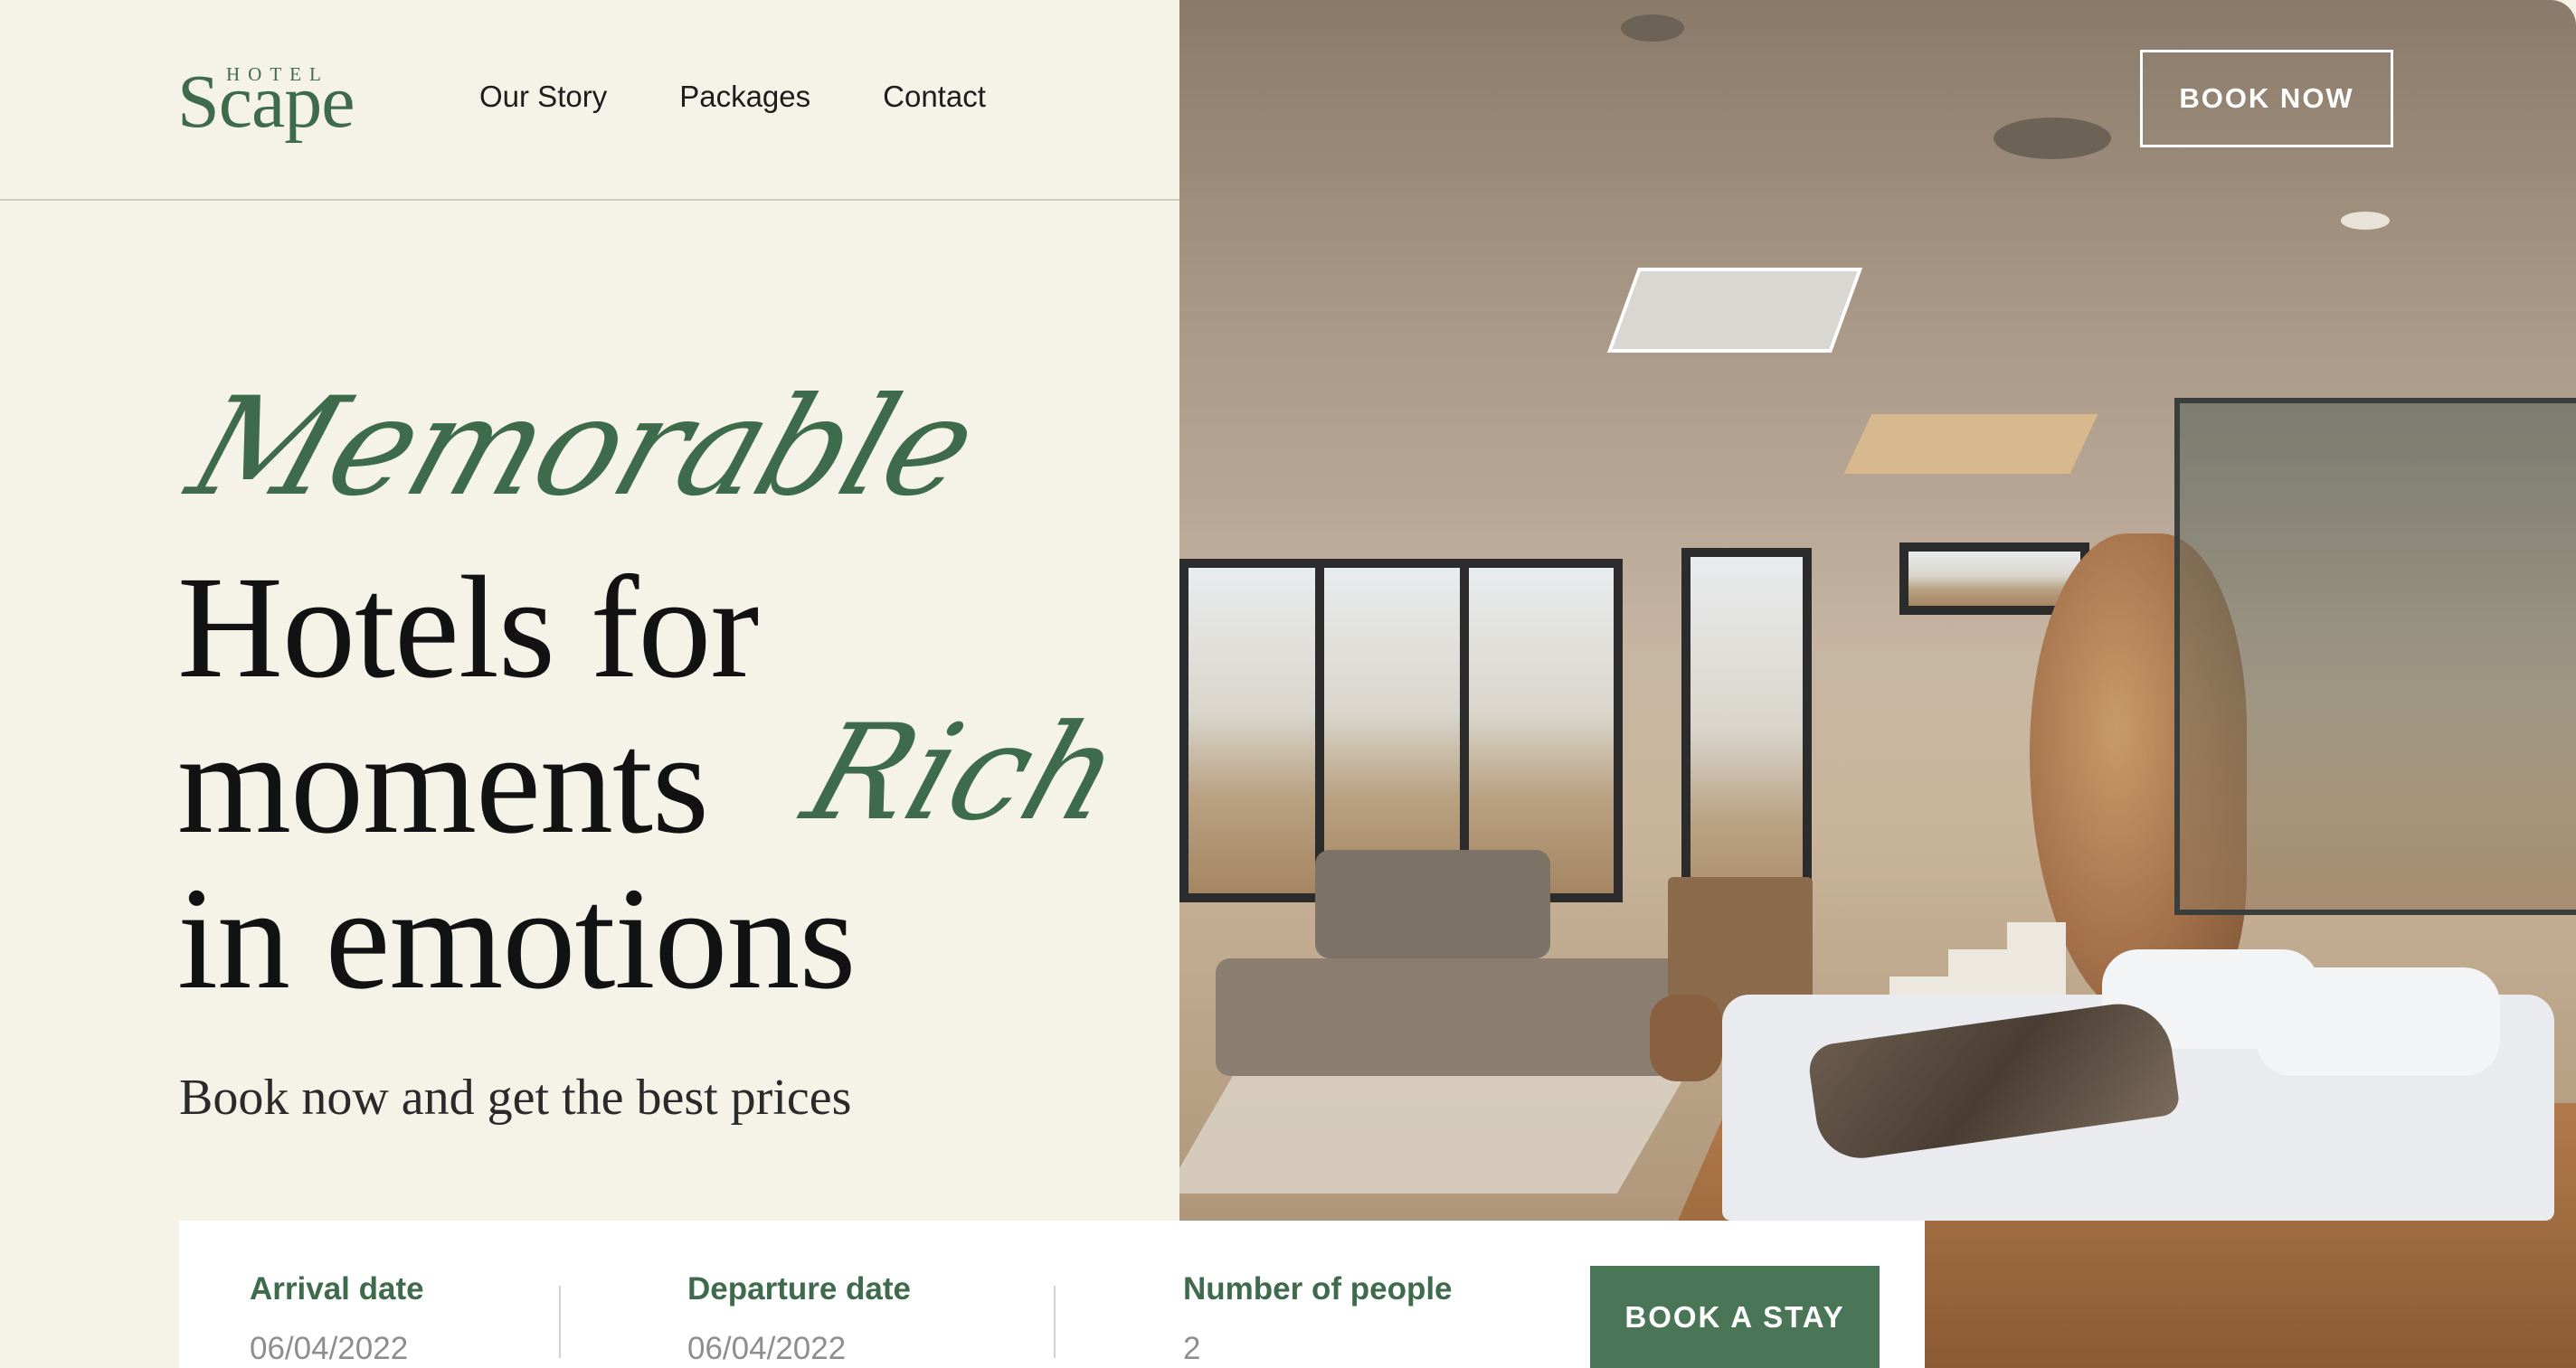 The width and height of the screenshot is (2576, 1368). I want to click on nav-item-contact: Contact, so click(934, 97).